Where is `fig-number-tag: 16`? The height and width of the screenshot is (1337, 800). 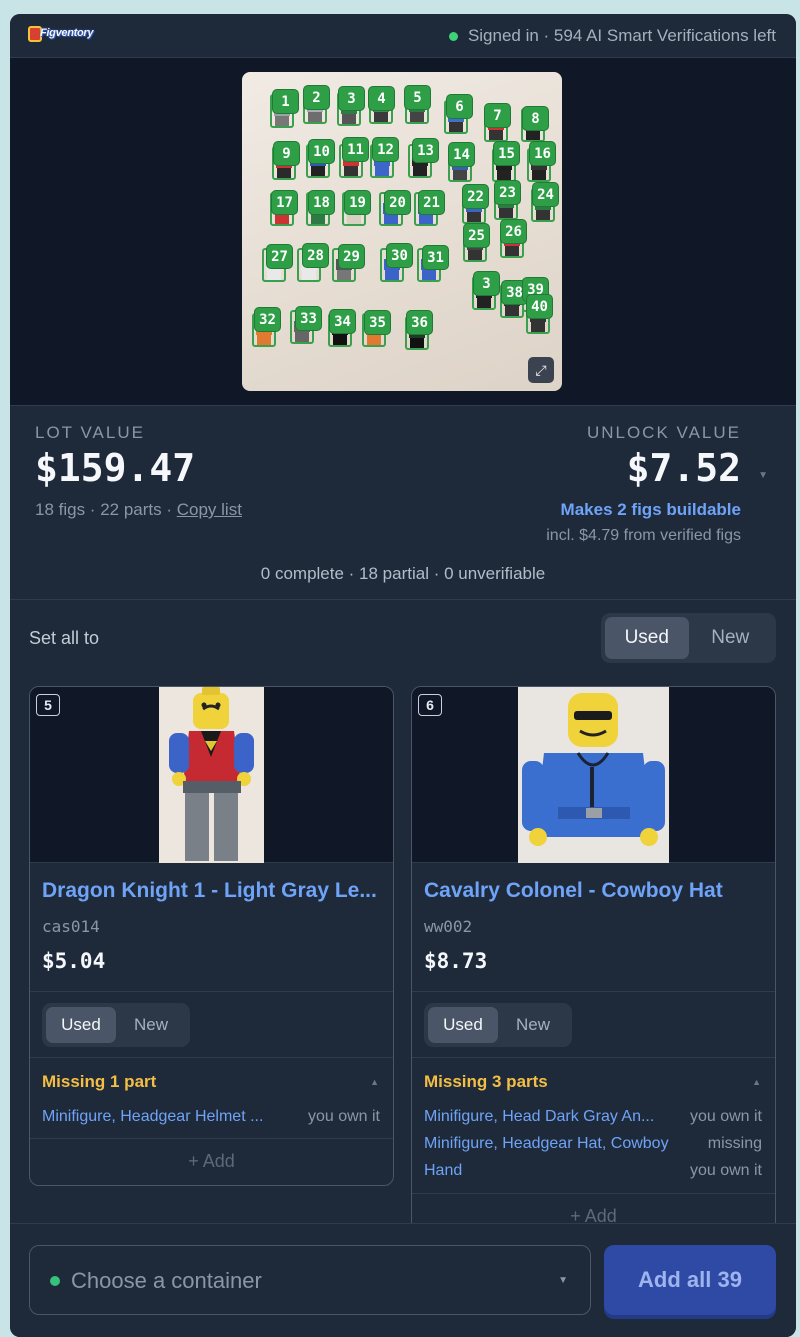
fig-number-tag: 16 is located at coordinates (542, 153).